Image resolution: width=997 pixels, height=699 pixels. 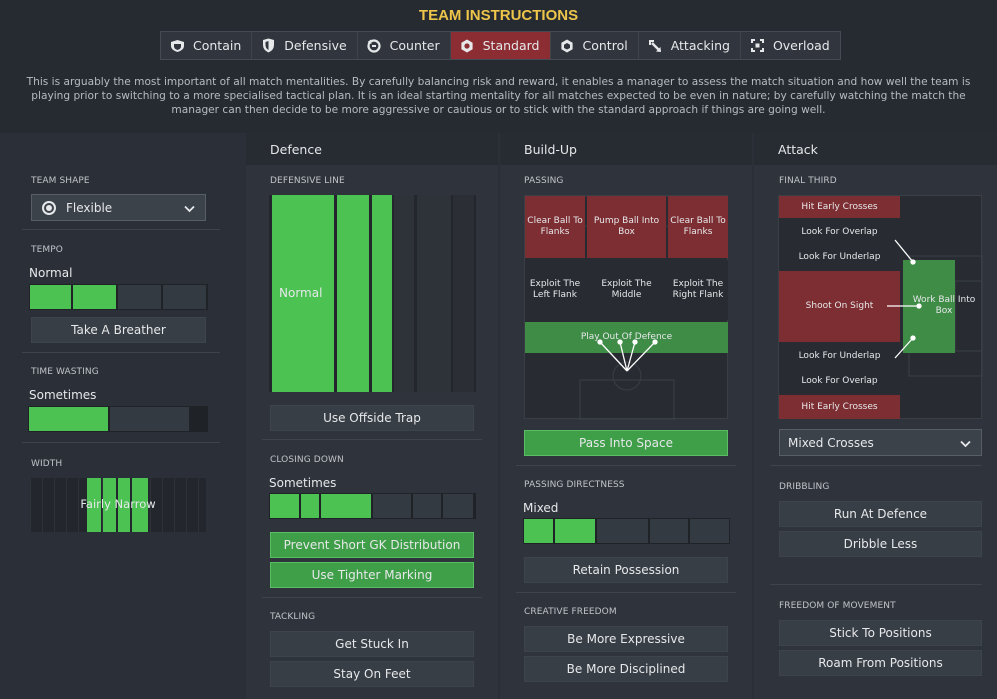 What do you see at coordinates (626, 531) in the screenshot?
I see `passing-directness-slider` at bounding box center [626, 531].